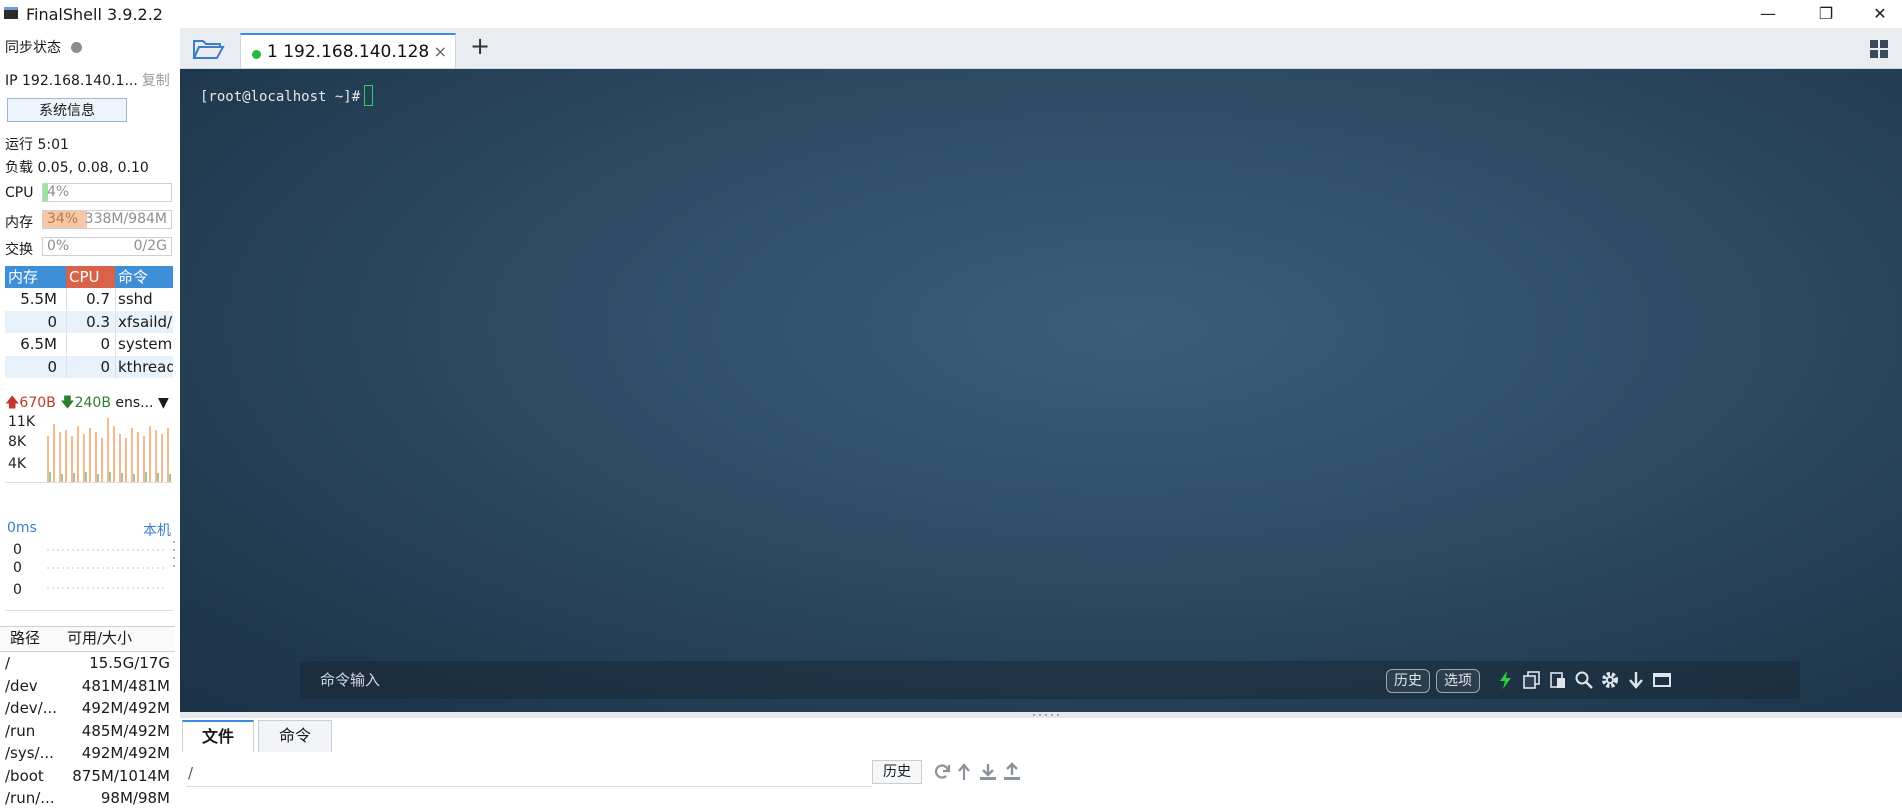 Image resolution: width=1902 pixels, height=810 pixels. Describe the element at coordinates (76, 47) in the screenshot. I see `sync-status-dot-icon` at that location.